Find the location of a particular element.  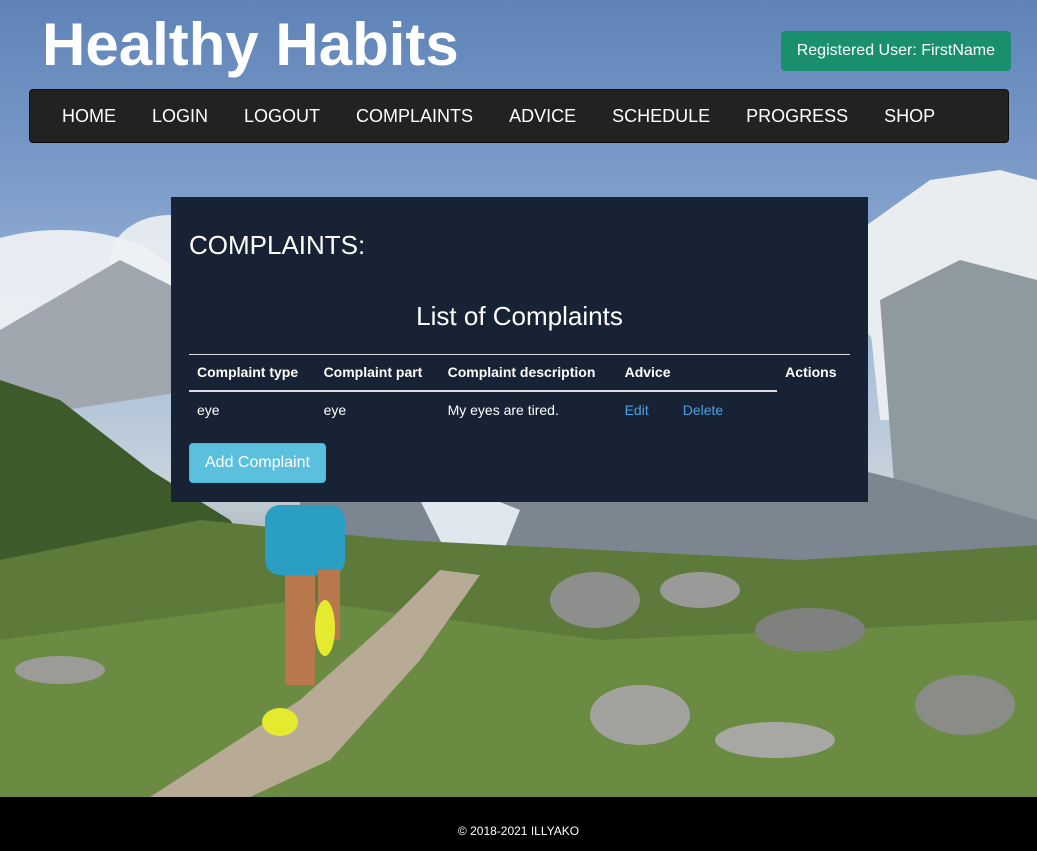

cell-complaint-description: My eyes are tired. is located at coordinates (503, 410).